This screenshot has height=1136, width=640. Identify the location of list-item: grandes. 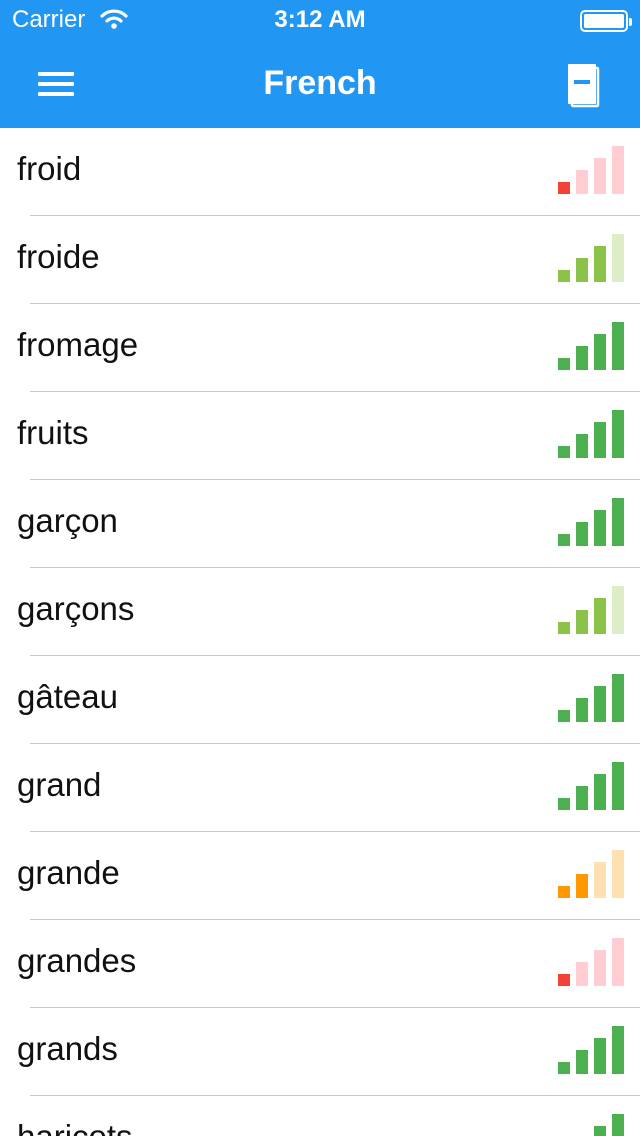
(320, 964).